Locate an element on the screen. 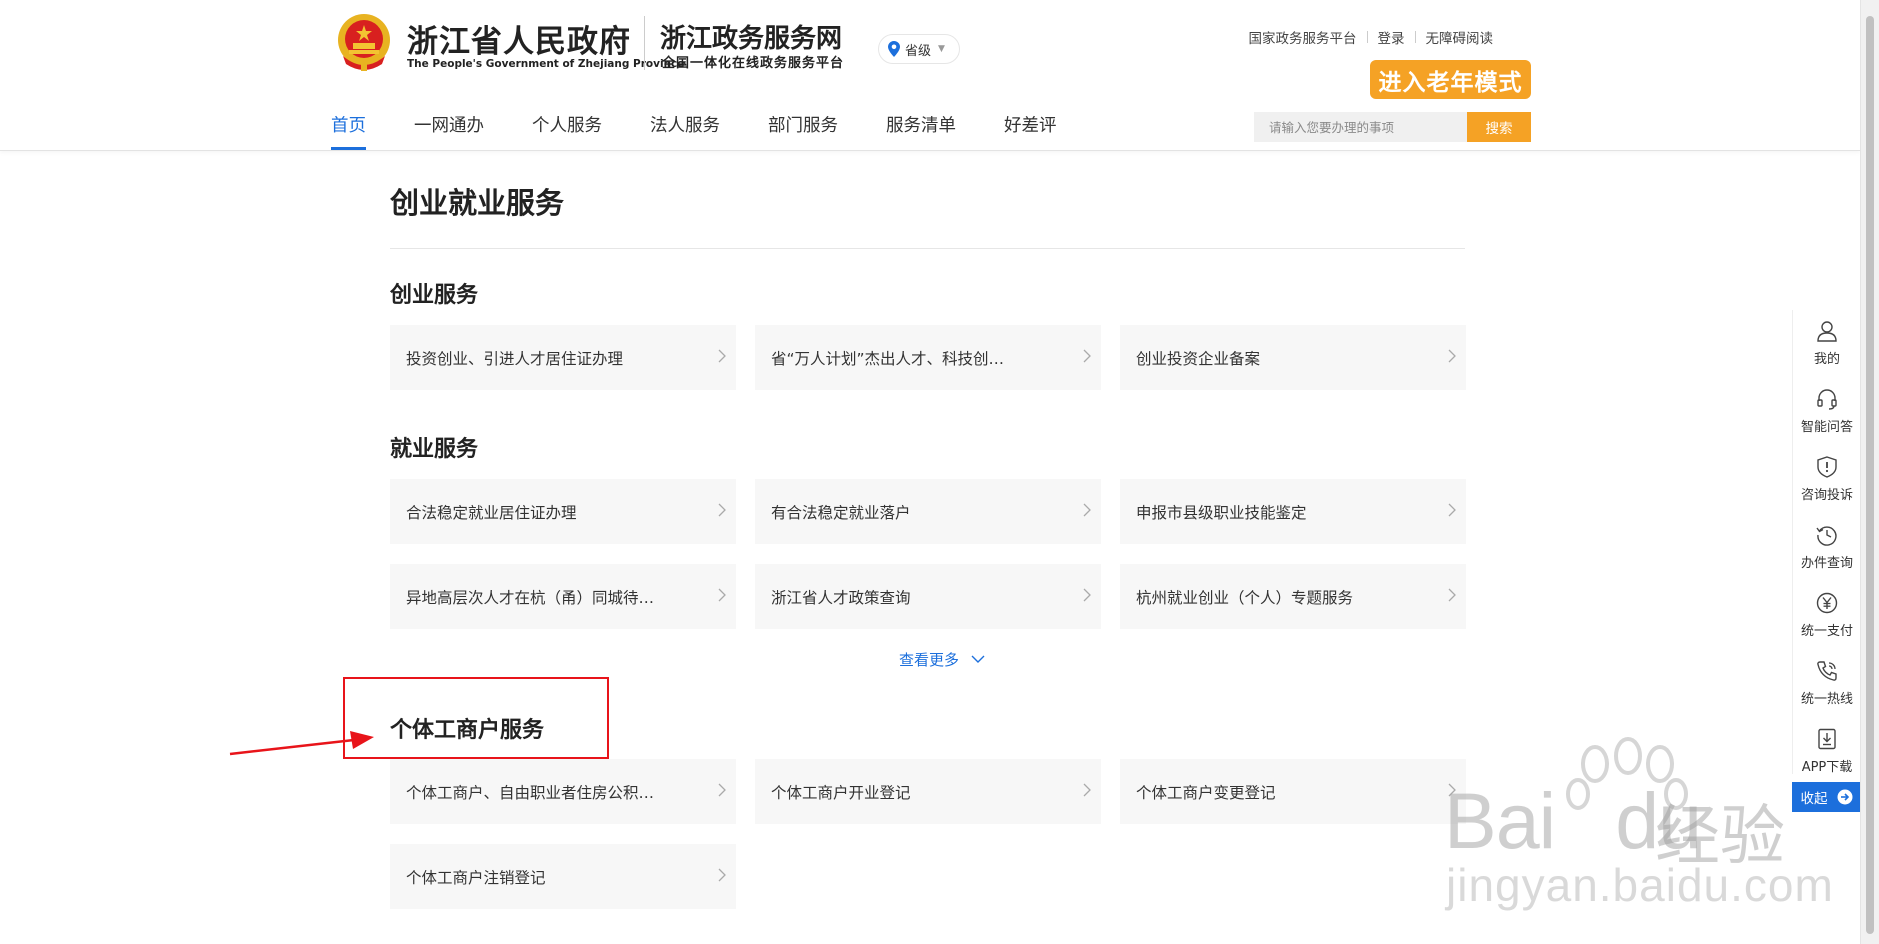  sidebar-item-case-query: 办件查询 is located at coordinates (1827, 547).